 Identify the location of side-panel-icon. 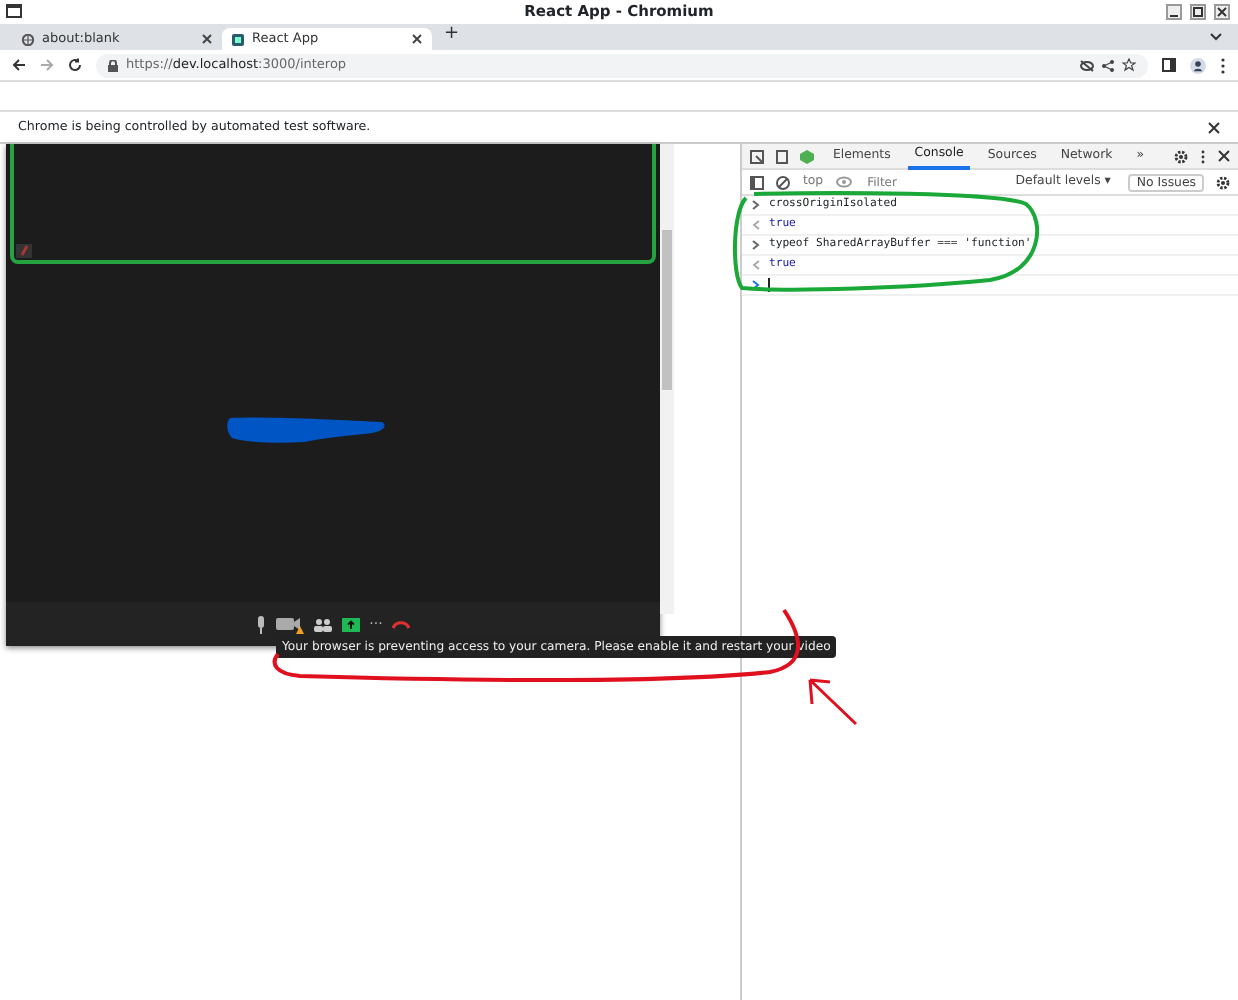
(1169, 65).